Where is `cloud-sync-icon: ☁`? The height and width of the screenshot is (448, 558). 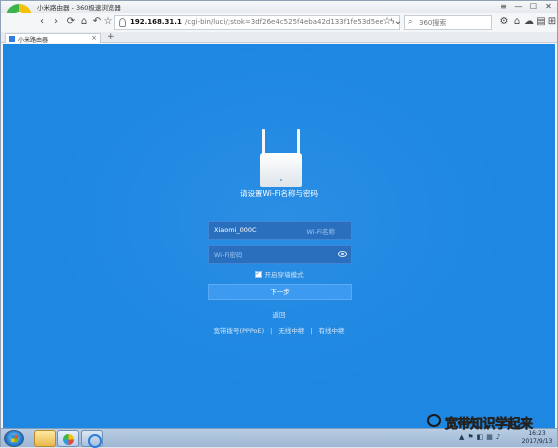
cloud-sync-icon: ☁ is located at coordinates (529, 22).